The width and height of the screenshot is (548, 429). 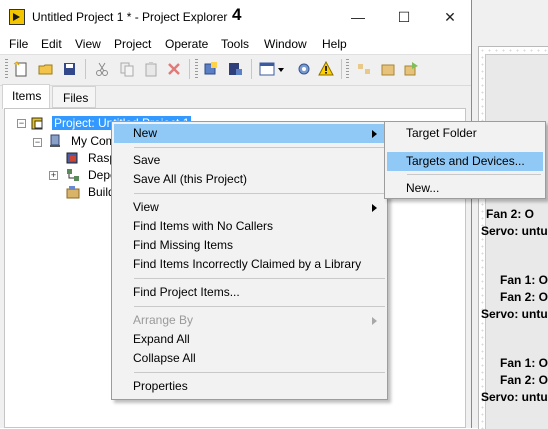 What do you see at coordinates (211, 69) in the screenshot?
I see `build-icon` at bounding box center [211, 69].